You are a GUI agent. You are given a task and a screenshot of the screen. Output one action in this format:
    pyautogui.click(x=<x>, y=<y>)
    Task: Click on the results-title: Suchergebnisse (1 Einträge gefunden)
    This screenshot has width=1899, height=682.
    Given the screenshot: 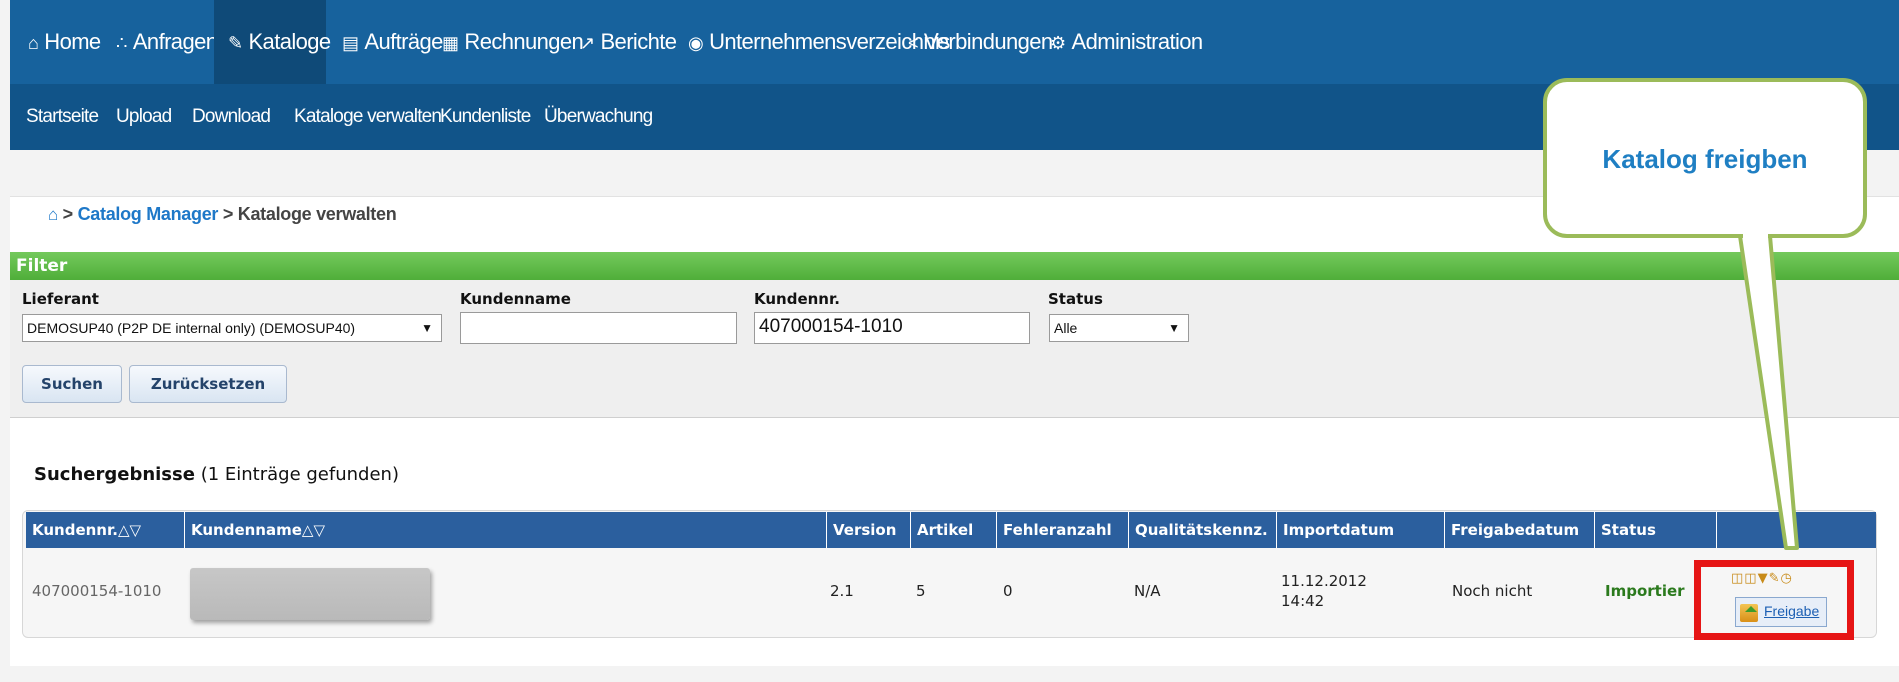 What is the action you would take?
    pyautogui.click(x=216, y=474)
    